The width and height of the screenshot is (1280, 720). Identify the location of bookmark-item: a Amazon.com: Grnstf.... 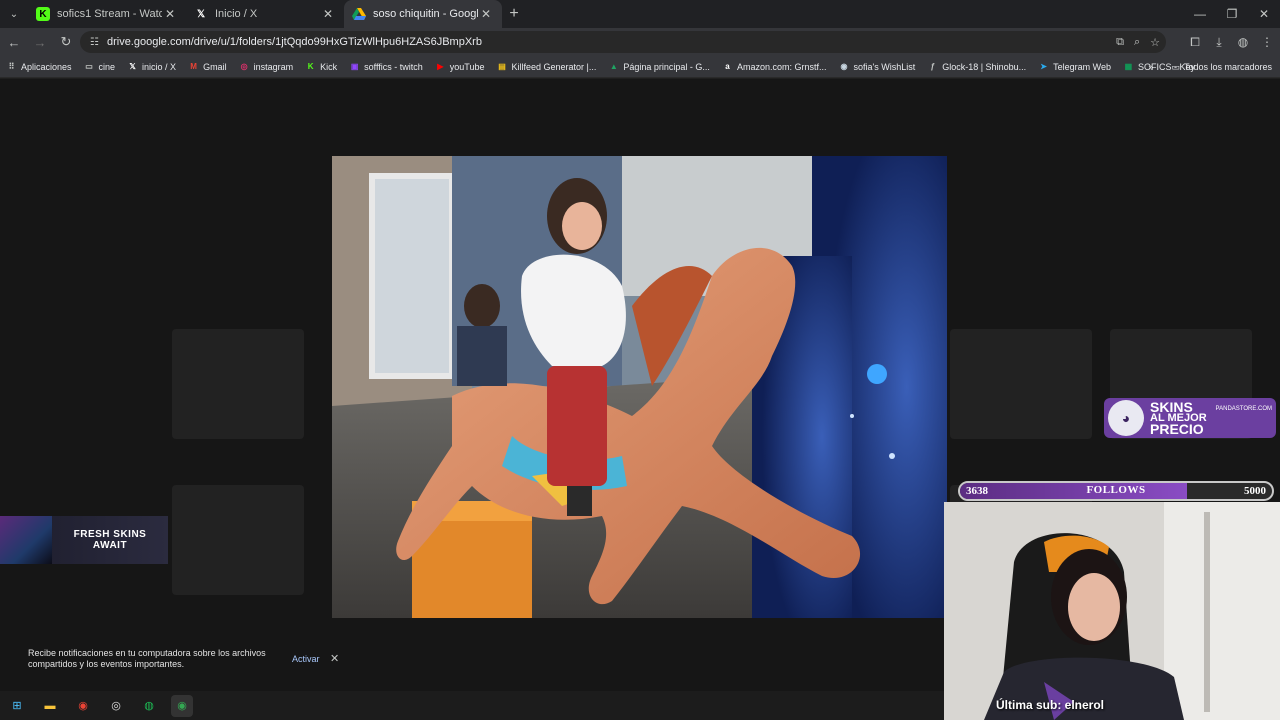
(774, 66).